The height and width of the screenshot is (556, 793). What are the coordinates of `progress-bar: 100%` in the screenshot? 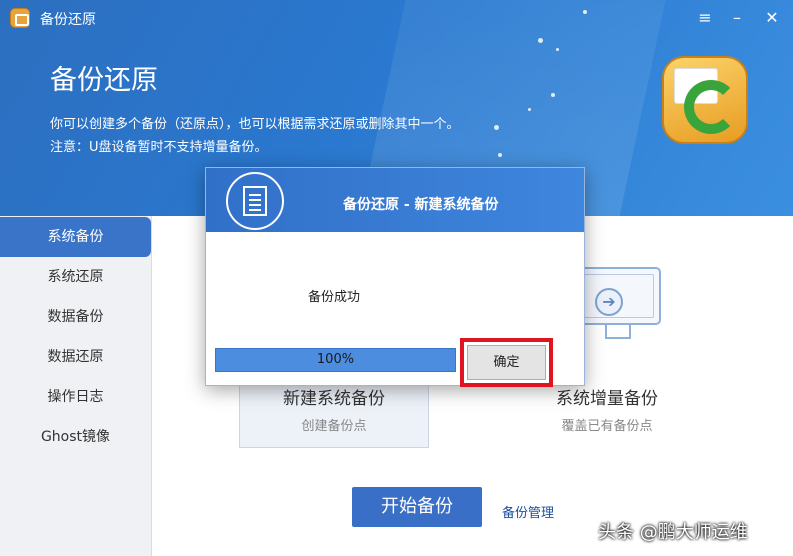 It's located at (335, 360).